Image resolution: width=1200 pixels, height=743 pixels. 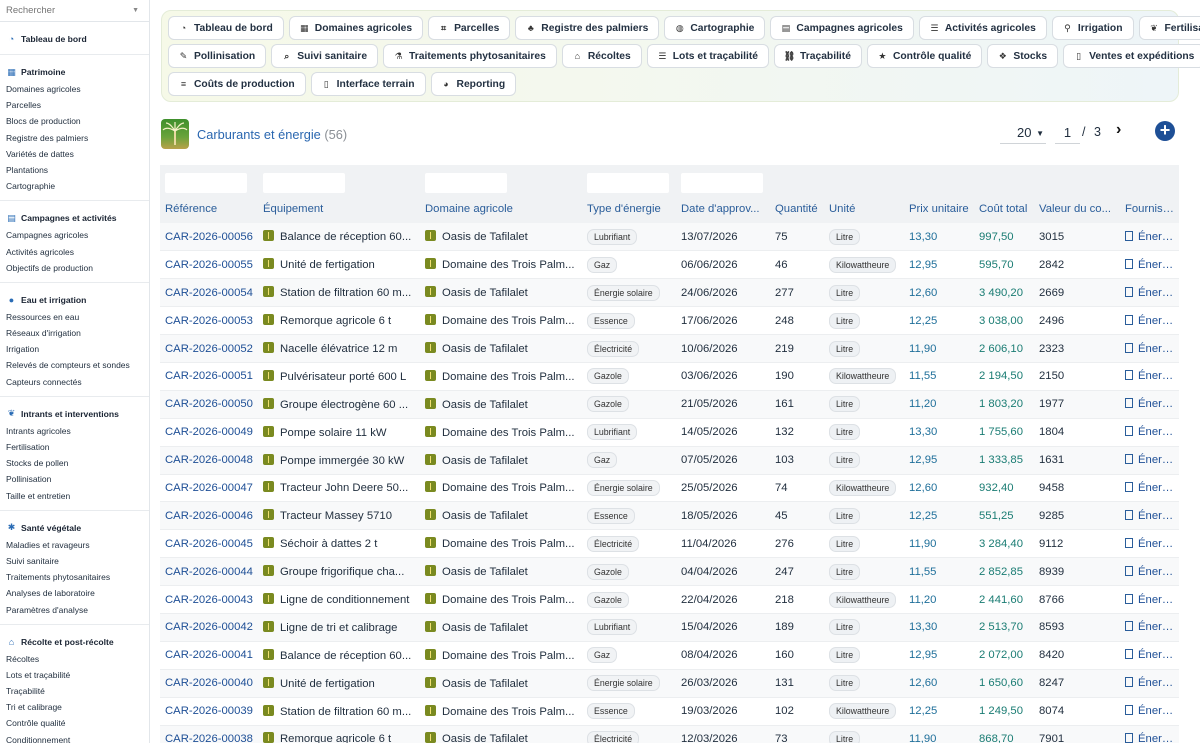 What do you see at coordinates (74, 235) in the screenshot?
I see `sidebar-item-campagnes-agricoles: Campagnes agricoles` at bounding box center [74, 235].